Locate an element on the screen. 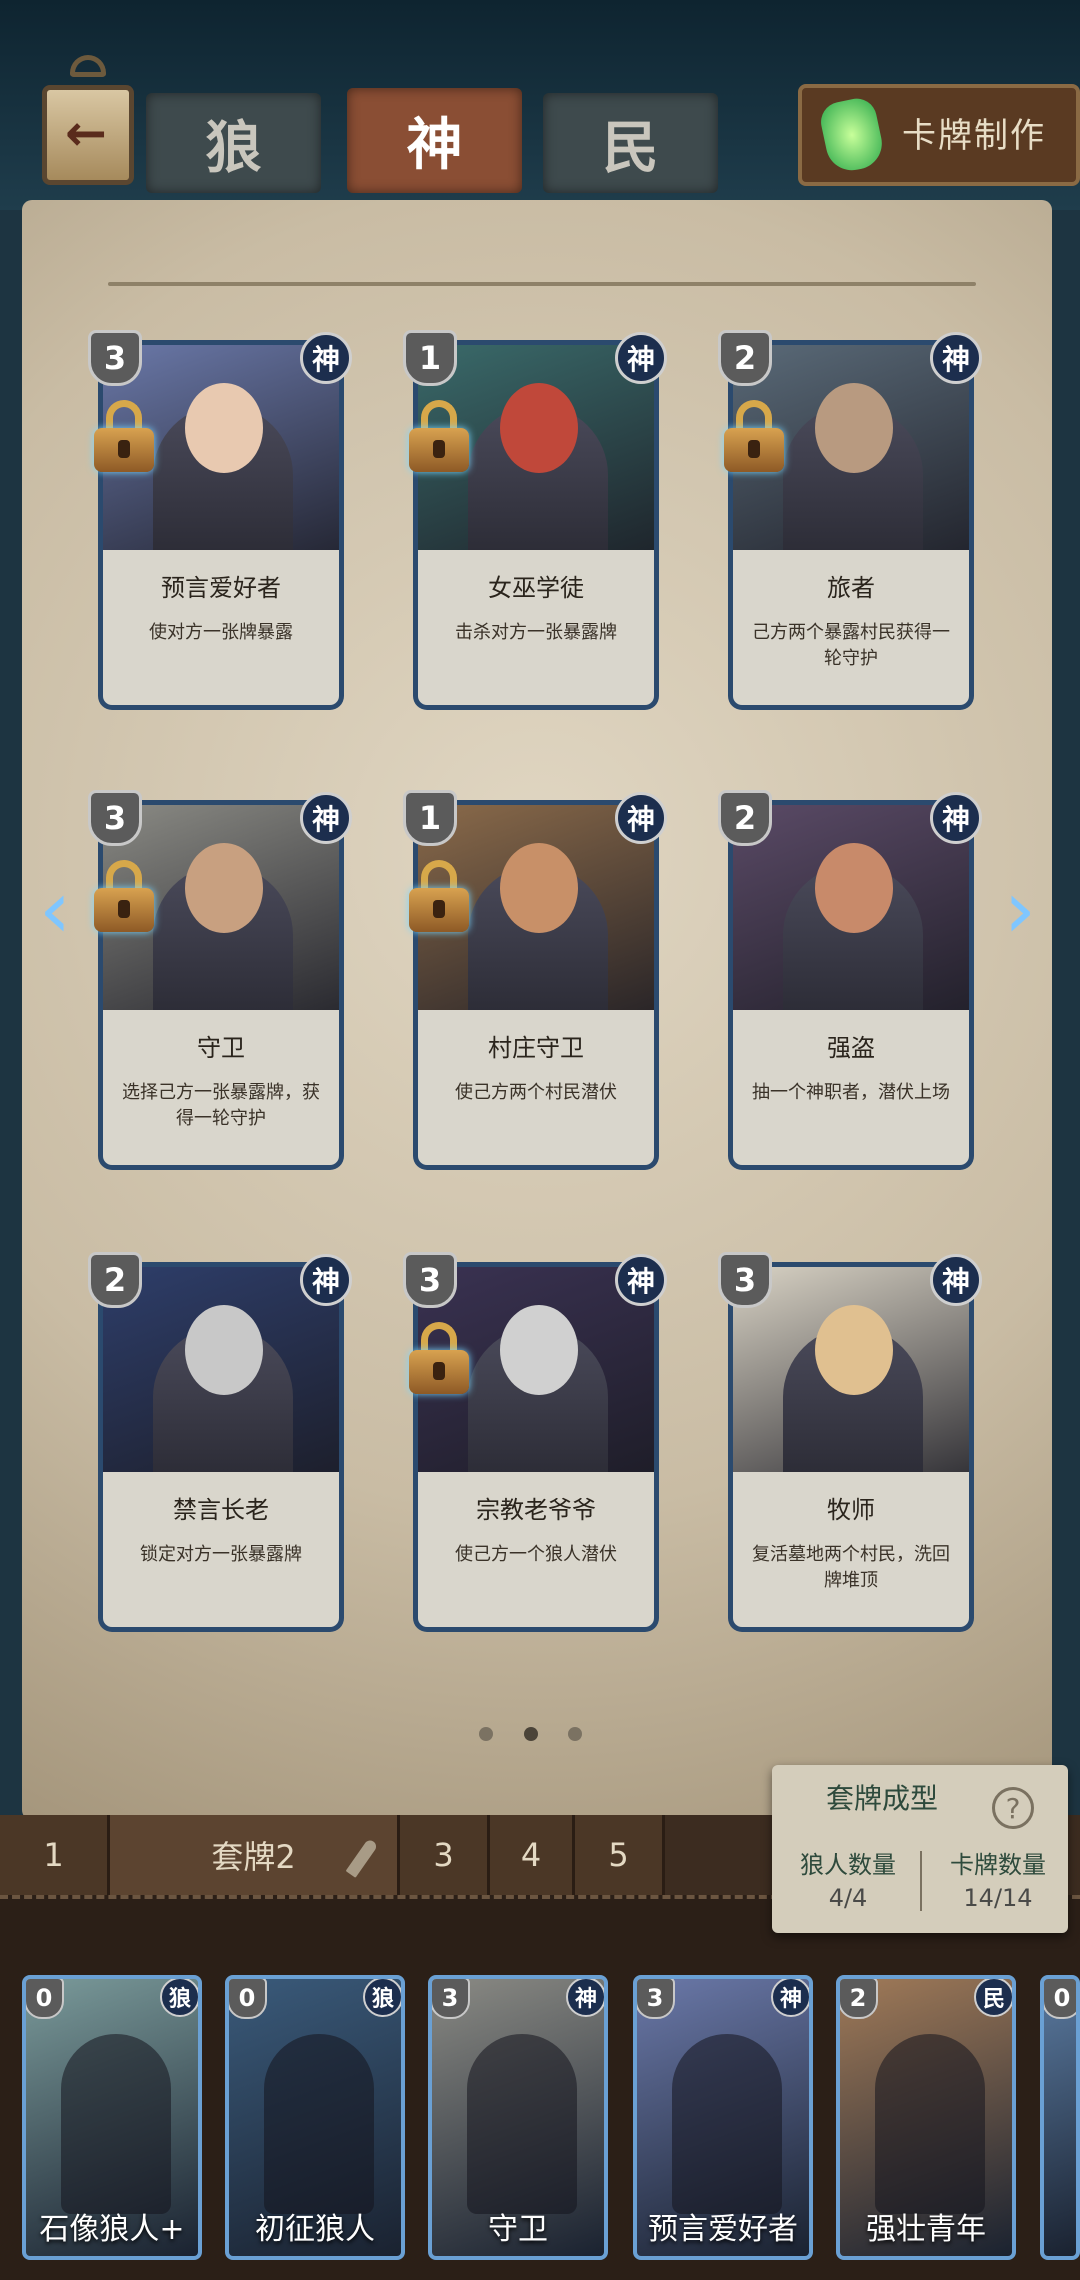 The height and width of the screenshot is (2280, 1080). card-text-box: 预言爱好者 使对方一张牌暴露 is located at coordinates (221, 630).